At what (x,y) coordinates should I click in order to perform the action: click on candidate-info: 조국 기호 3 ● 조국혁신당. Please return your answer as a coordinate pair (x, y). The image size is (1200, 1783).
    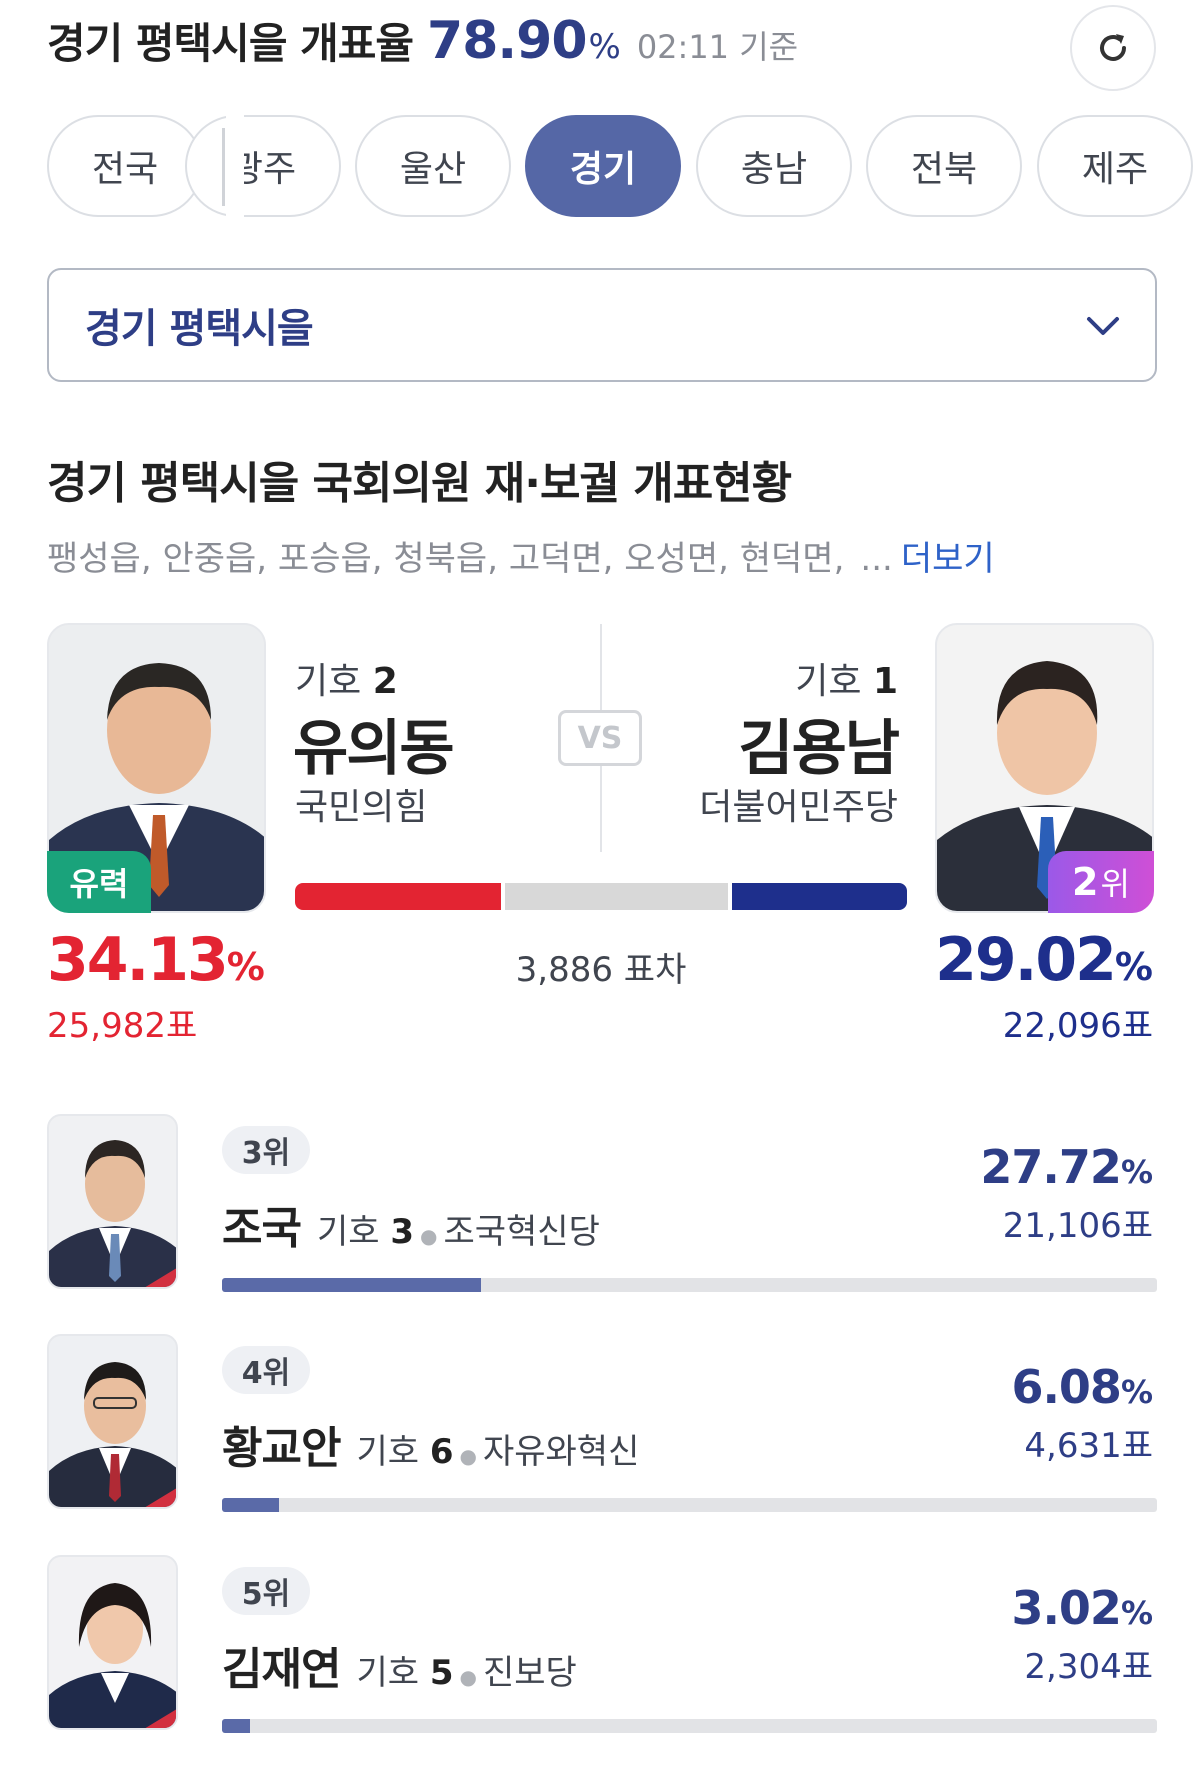
    Looking at the image, I should click on (411, 1224).